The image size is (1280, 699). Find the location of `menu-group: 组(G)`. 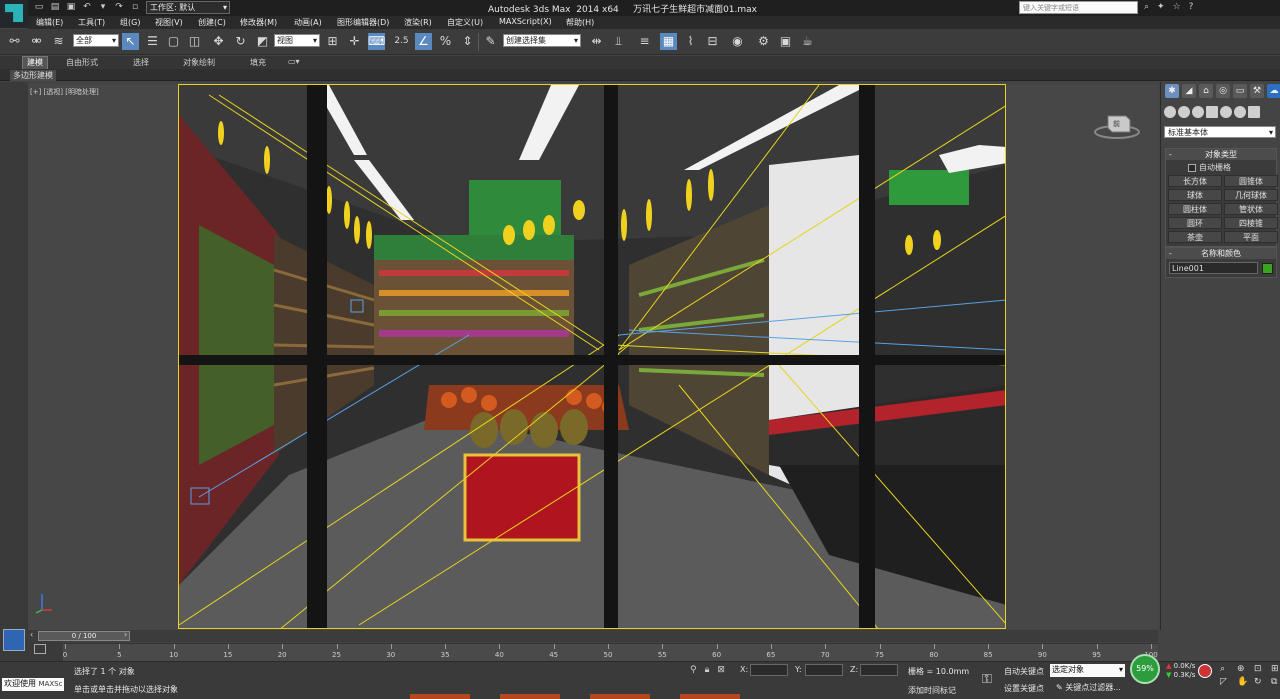

menu-group: 组(G) is located at coordinates (130, 22).